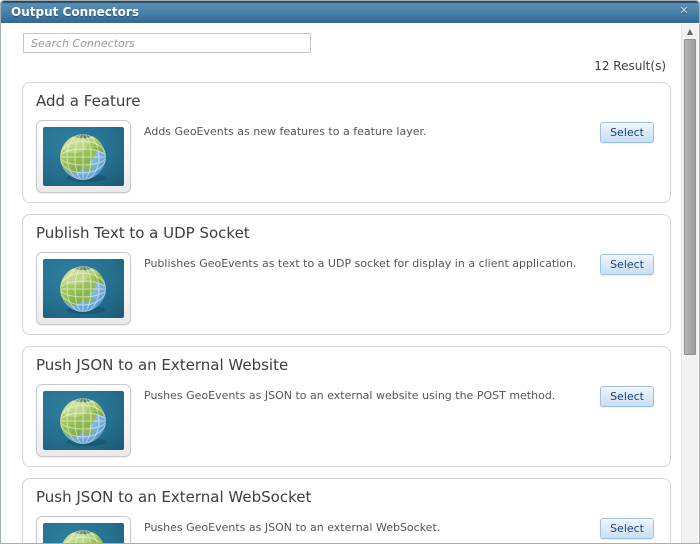  What do you see at coordinates (174, 497) in the screenshot?
I see `connector-title: Push JSON to an External WebSocket` at bounding box center [174, 497].